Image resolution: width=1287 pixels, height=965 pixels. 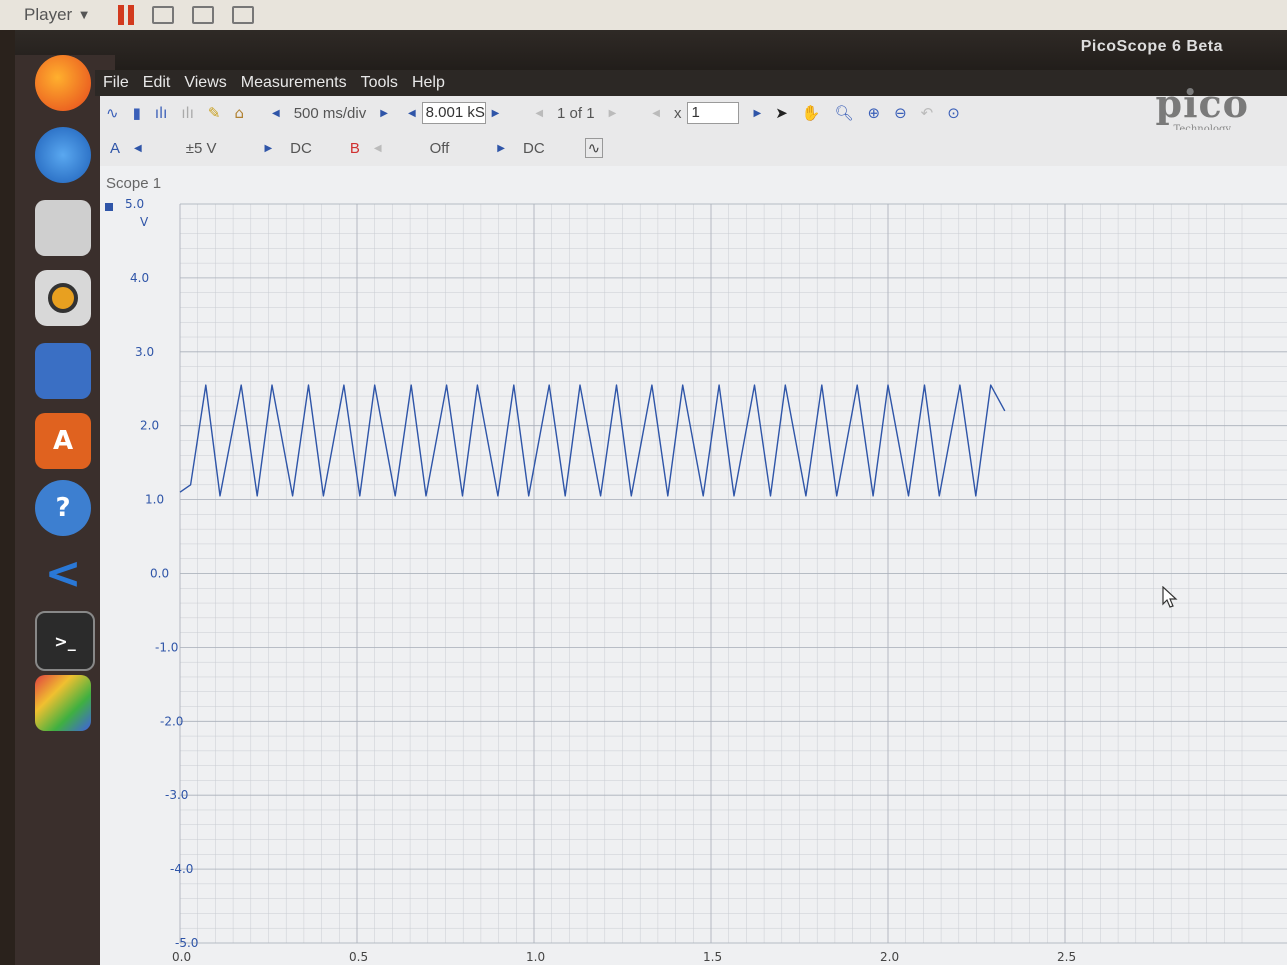 I want to click on channel-options-icon: ∿, so click(x=594, y=148).